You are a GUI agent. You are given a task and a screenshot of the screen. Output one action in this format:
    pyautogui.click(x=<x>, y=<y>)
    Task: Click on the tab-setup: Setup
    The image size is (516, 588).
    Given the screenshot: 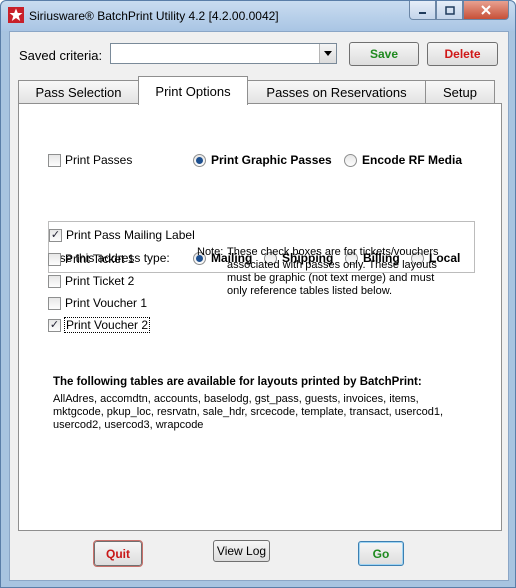 What is the action you would take?
    pyautogui.click(x=460, y=92)
    